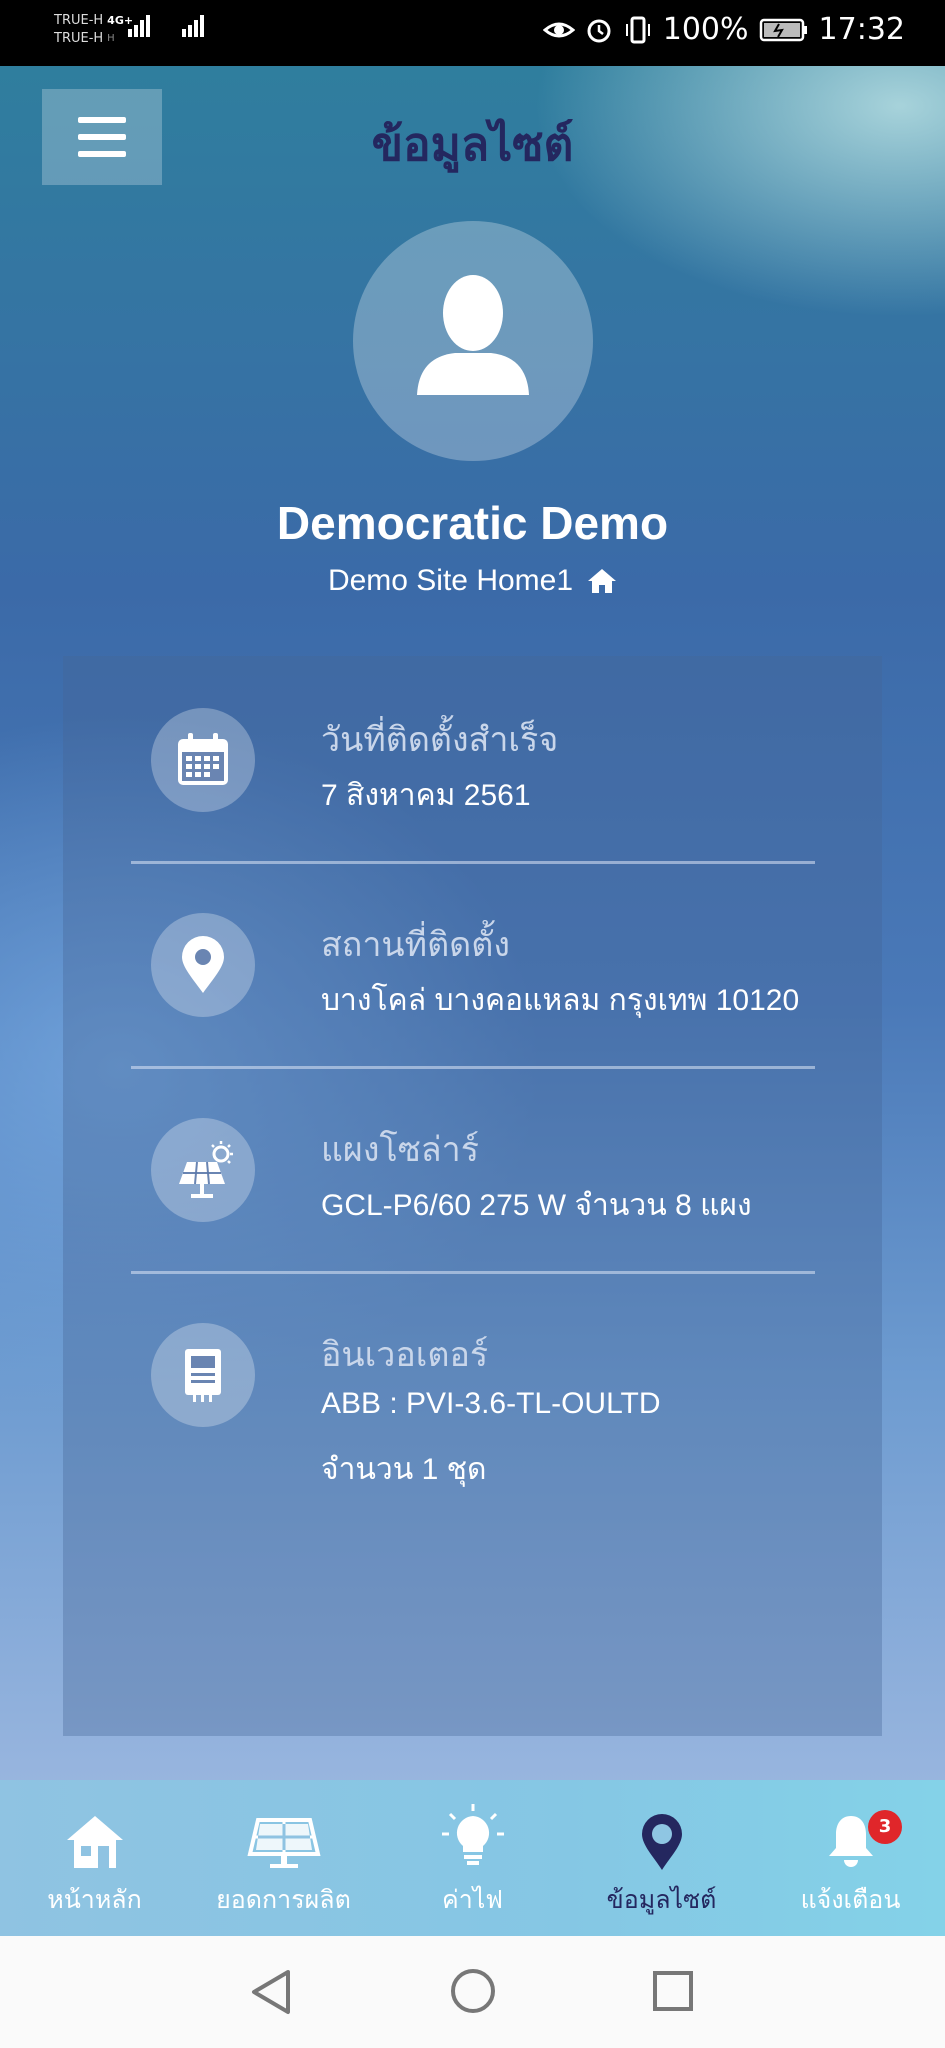 The image size is (945, 2048). What do you see at coordinates (450, 580) in the screenshot?
I see `site-name: Demo Site Home1` at bounding box center [450, 580].